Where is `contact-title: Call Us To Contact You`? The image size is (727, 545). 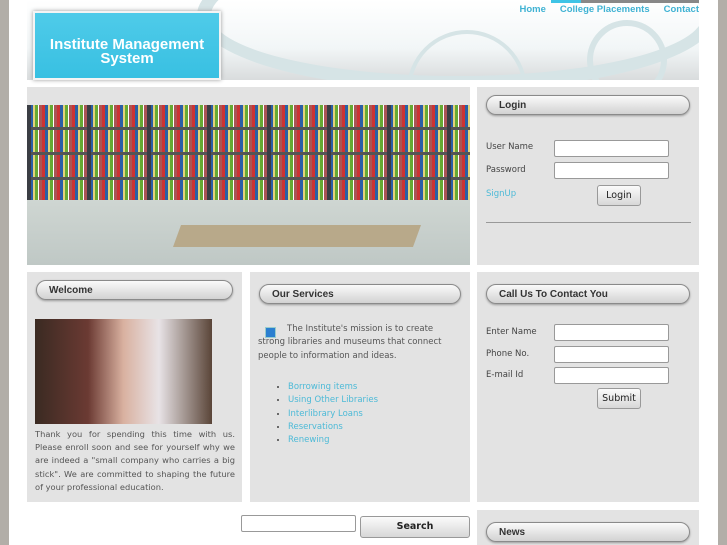
contact-title: Call Us To Contact You is located at coordinates (588, 294).